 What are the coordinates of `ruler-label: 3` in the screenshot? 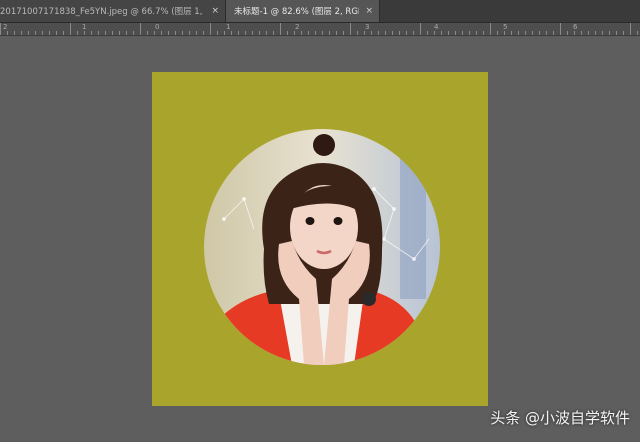 It's located at (367, 27).